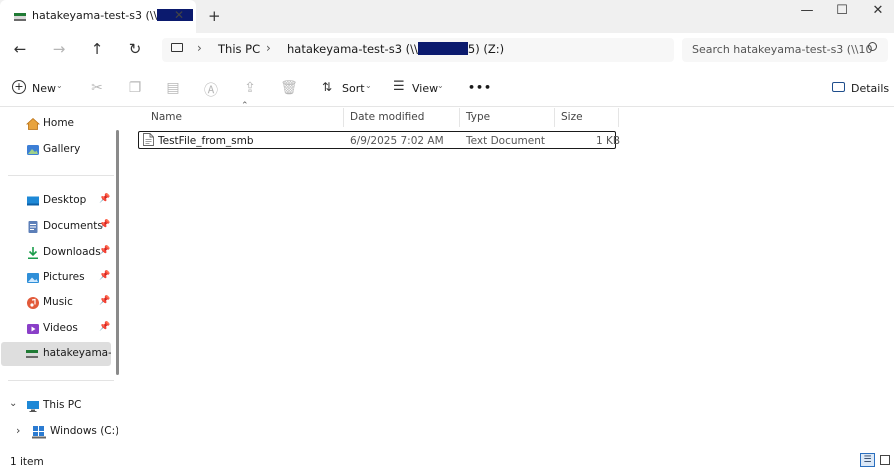 Image resolution: width=894 pixels, height=470 pixels. Describe the element at coordinates (179, 15) in the screenshot. I see `tab-close-icon: ✕` at that location.